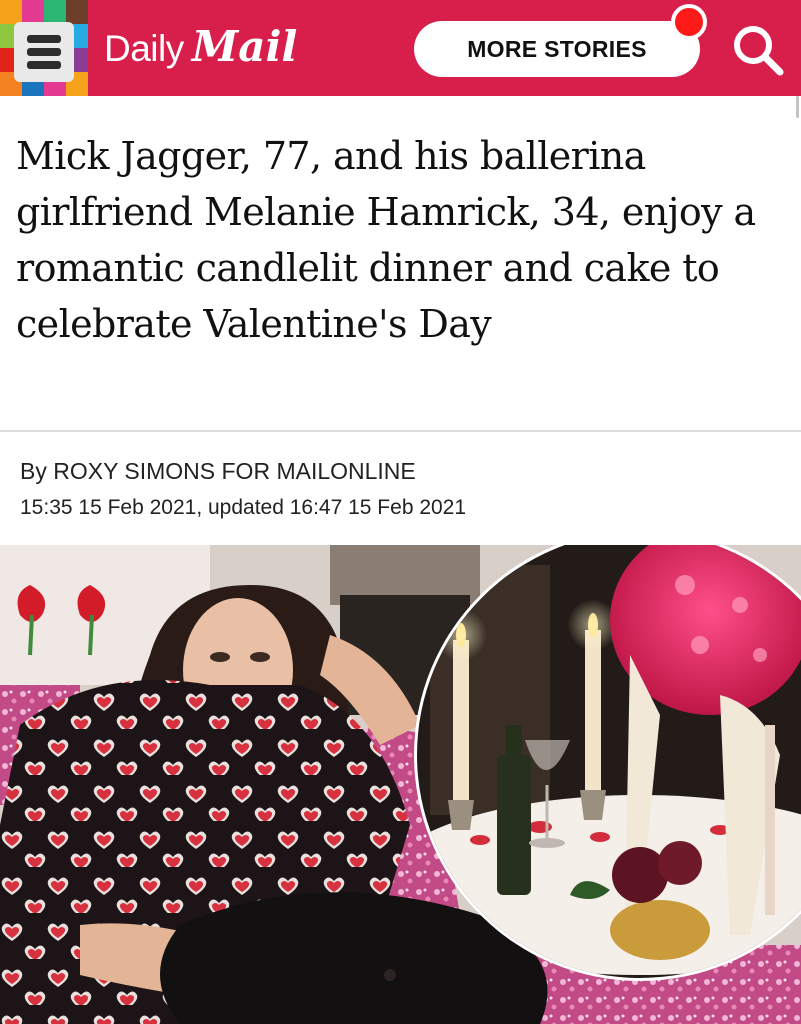  What do you see at coordinates (144, 48) in the screenshot?
I see `logo-daily-text: Daily` at bounding box center [144, 48].